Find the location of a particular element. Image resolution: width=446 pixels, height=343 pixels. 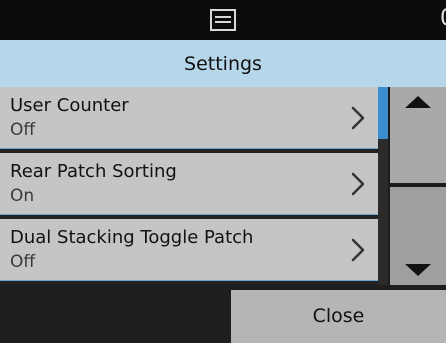

arrow-up-icon is located at coordinates (418, 102).